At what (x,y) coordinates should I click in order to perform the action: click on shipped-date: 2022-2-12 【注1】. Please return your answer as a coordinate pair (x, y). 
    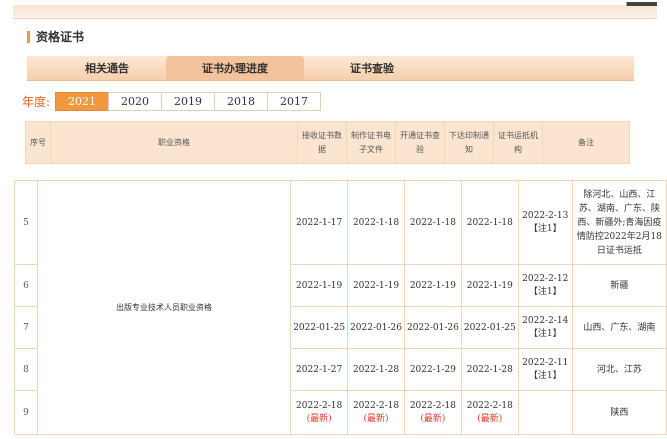
    Looking at the image, I should click on (545, 285).